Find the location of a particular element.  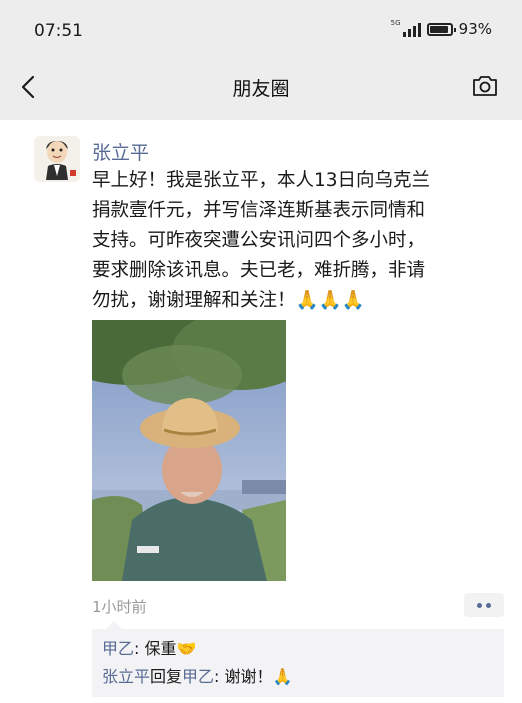

network-type: 5G is located at coordinates (395, 23).